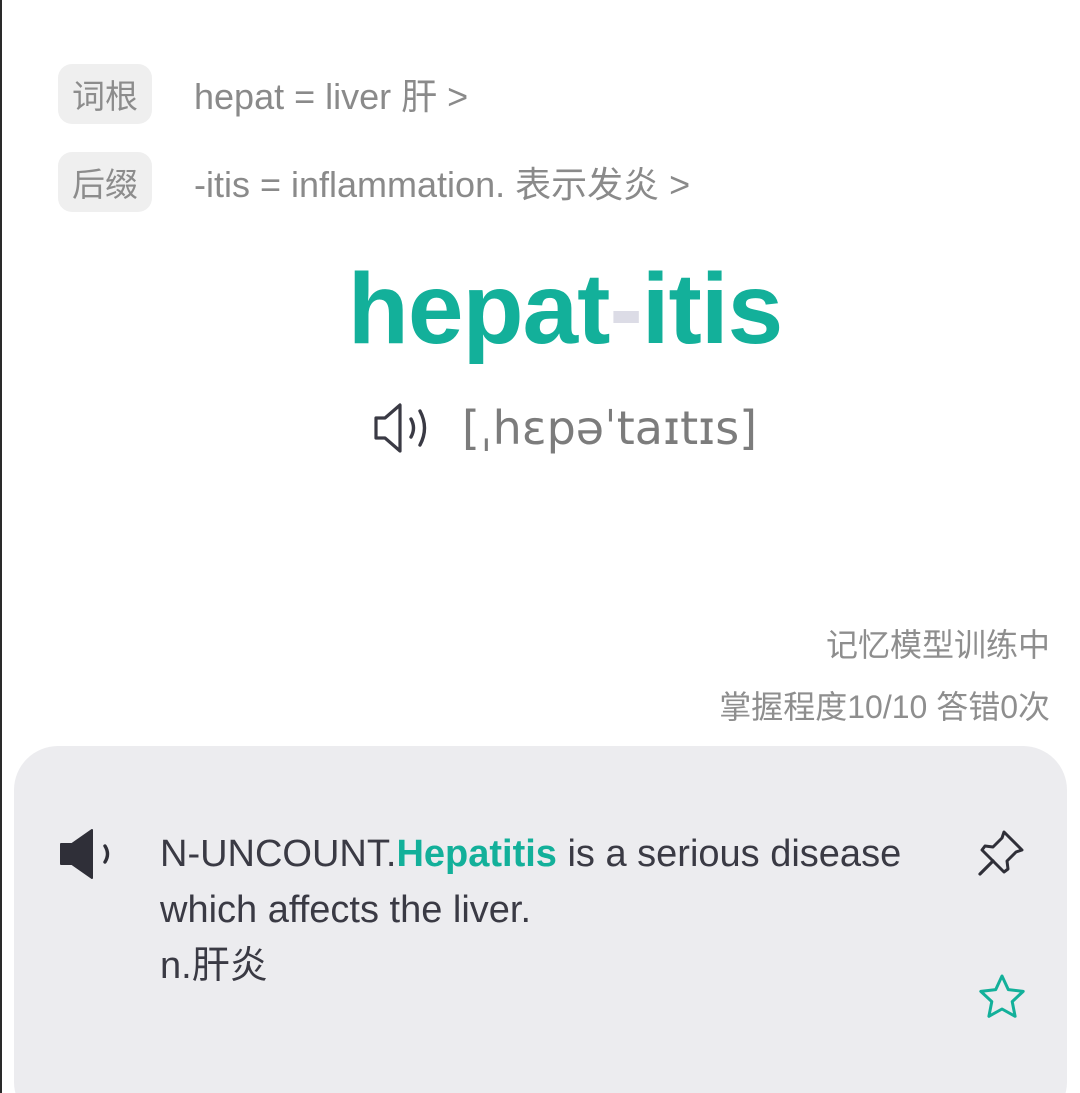  What do you see at coordinates (476, 854) in the screenshot?
I see `definition-keyword: Hepatitis` at bounding box center [476, 854].